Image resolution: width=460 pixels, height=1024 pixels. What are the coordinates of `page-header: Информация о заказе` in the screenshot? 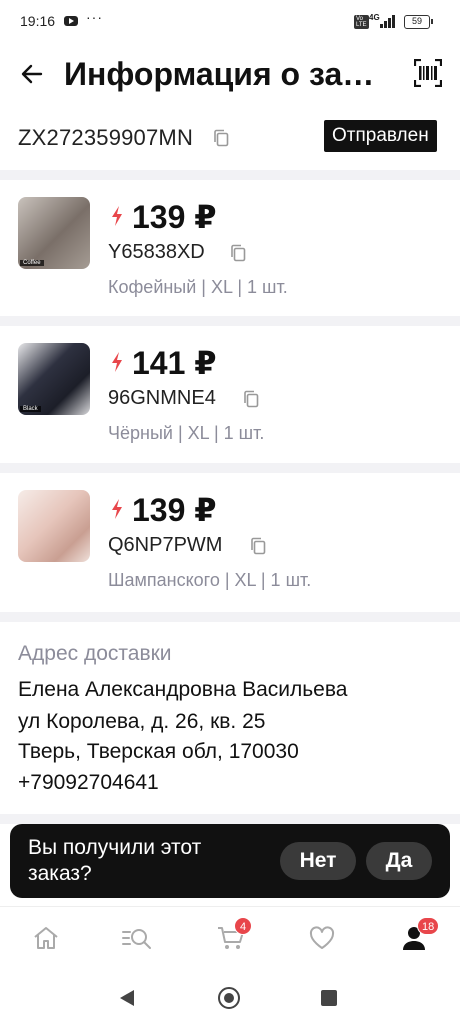 It's located at (230, 74).